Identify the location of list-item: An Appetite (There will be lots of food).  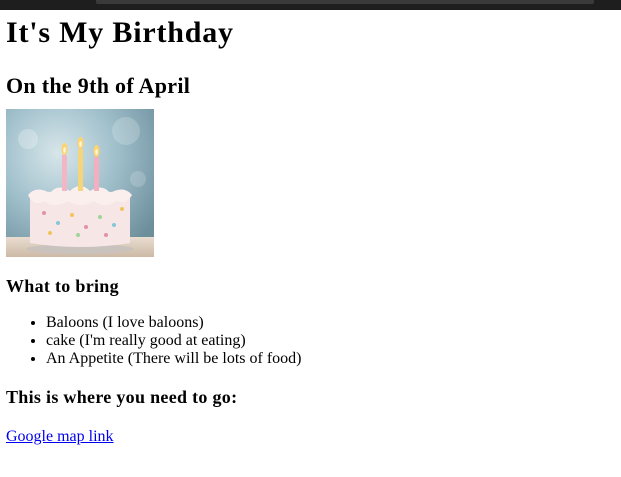
(326, 359).